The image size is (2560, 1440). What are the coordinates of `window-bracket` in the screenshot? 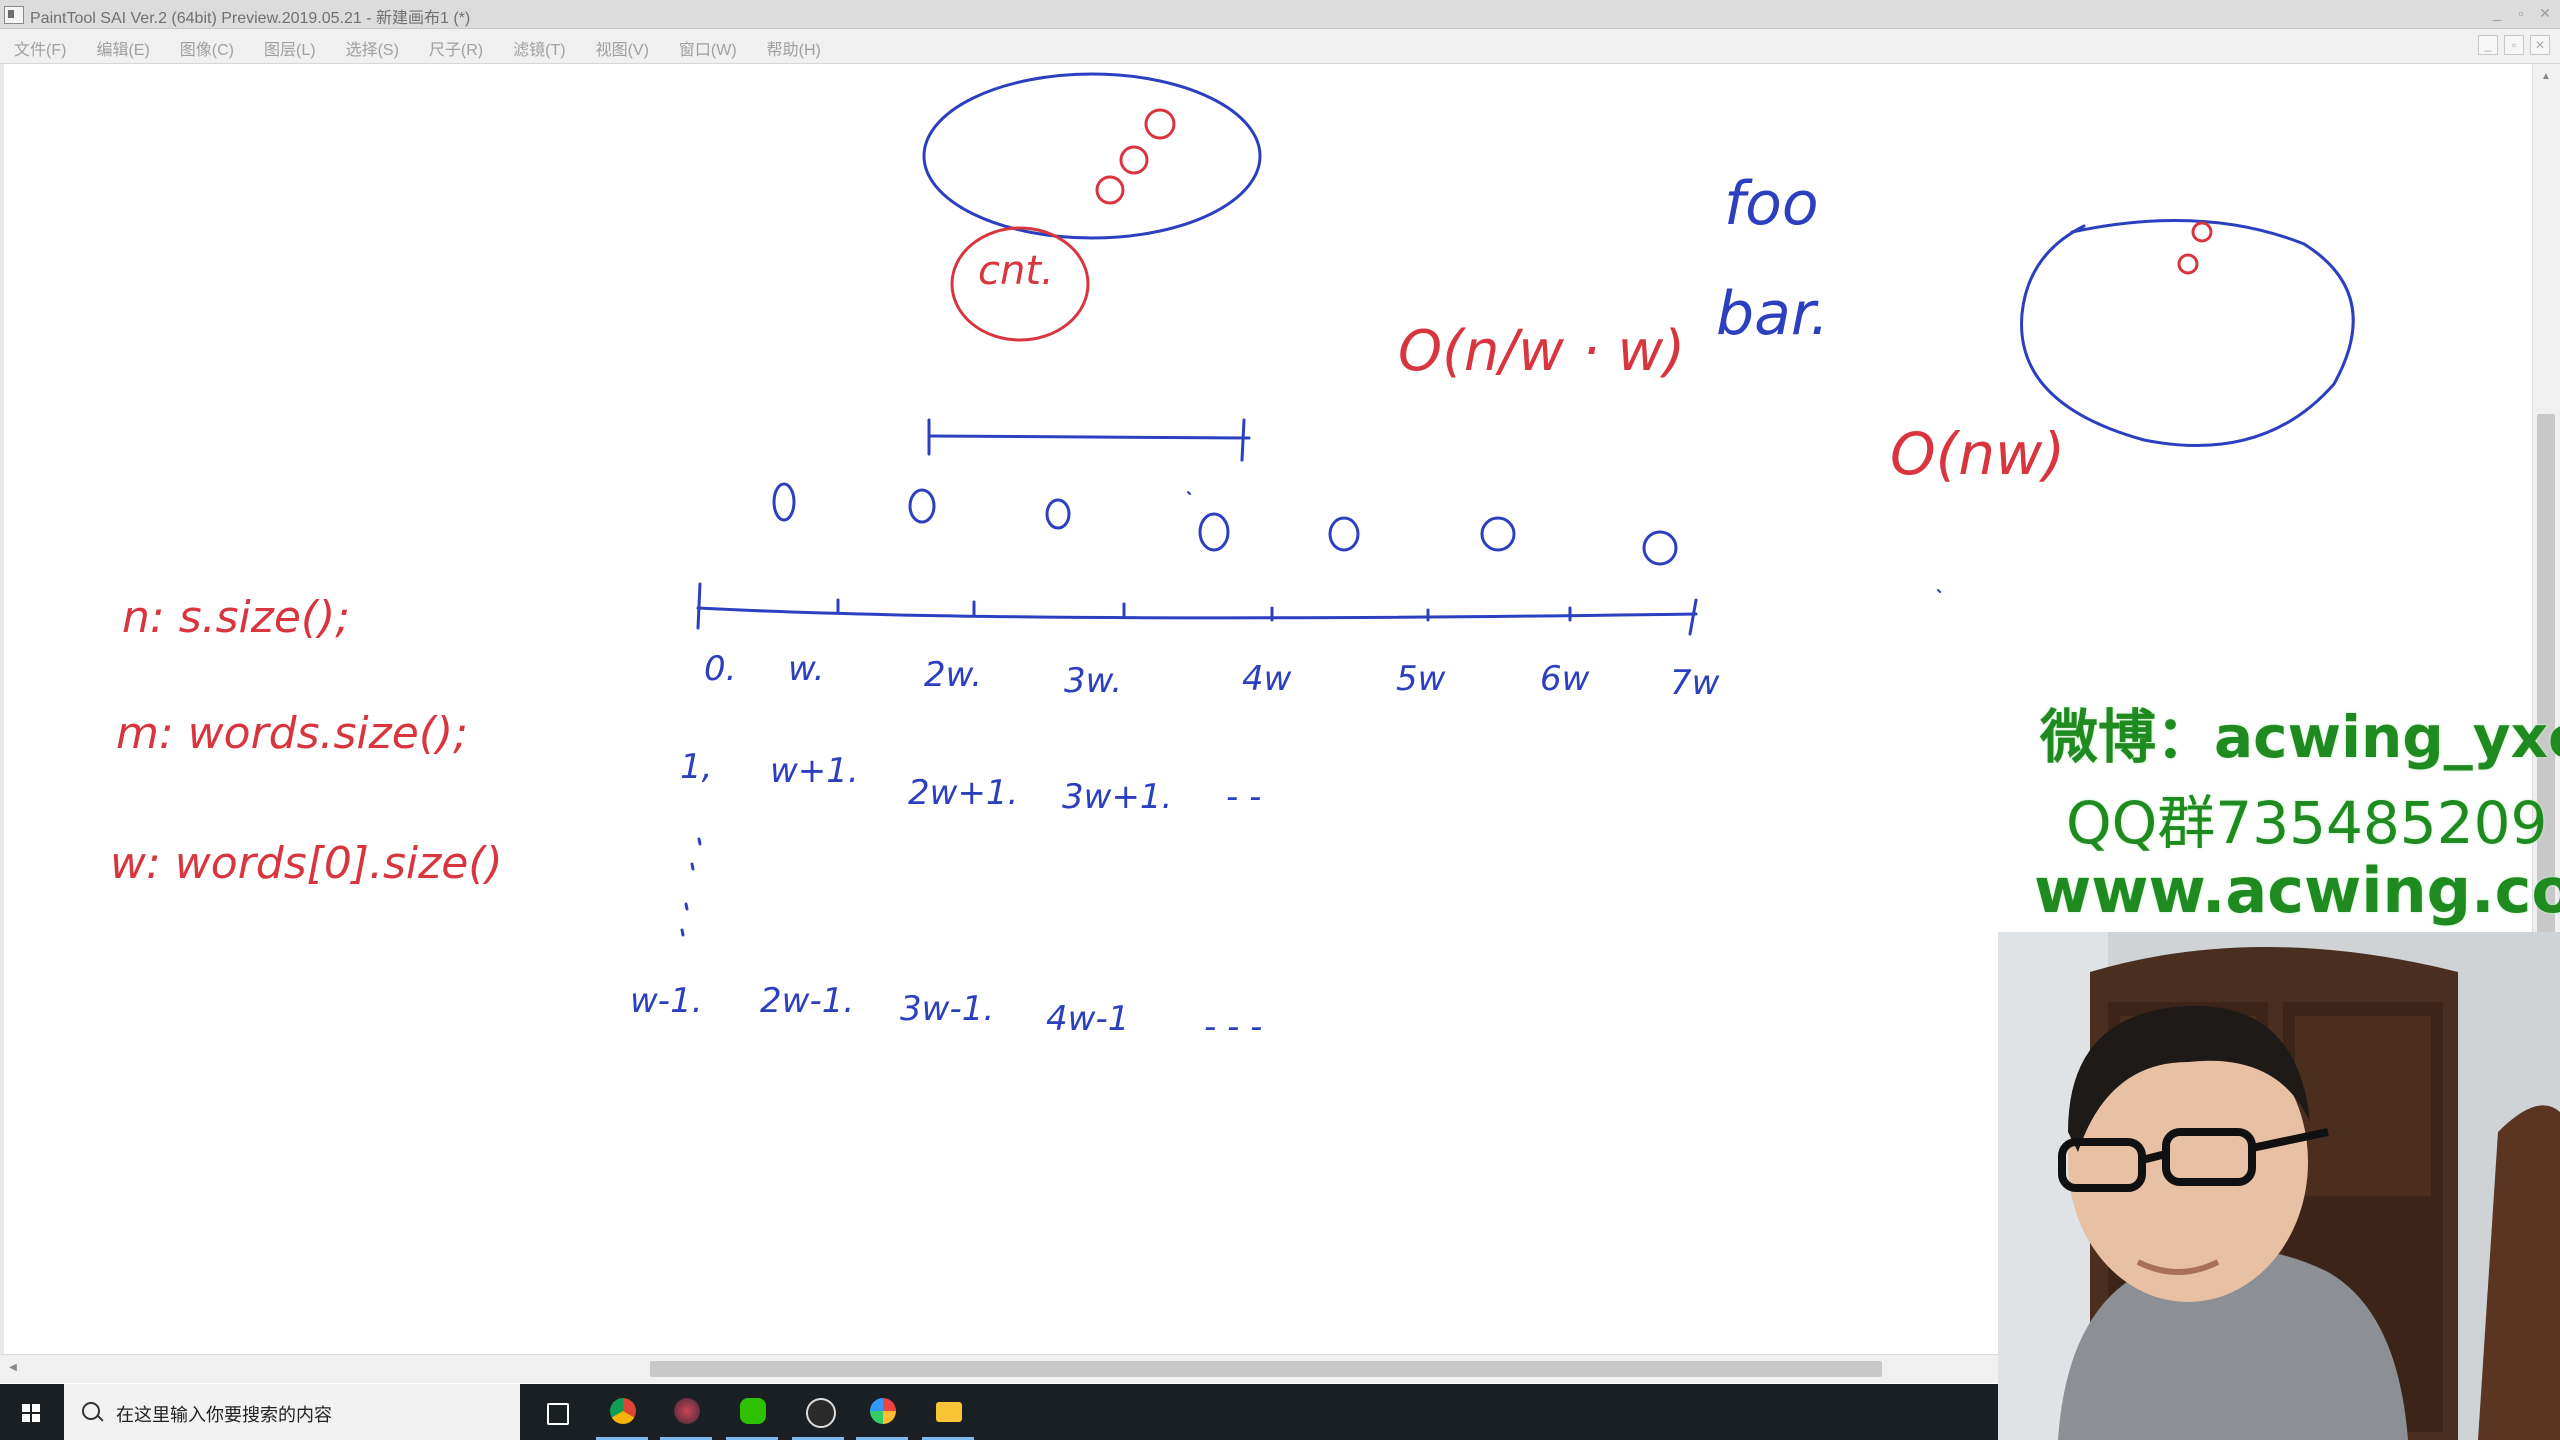 It's located at (1089, 437).